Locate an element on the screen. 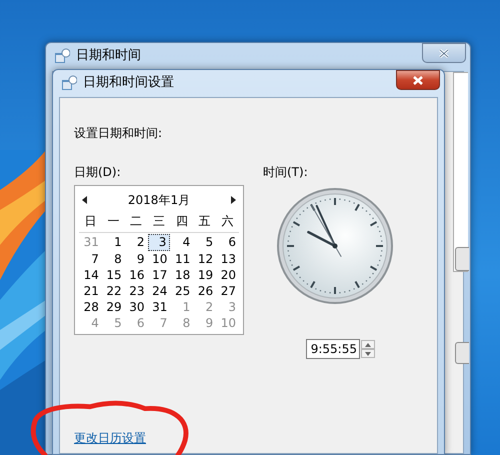 The height and width of the screenshot is (455, 500). day-cell: 21 is located at coordinates (90, 291).